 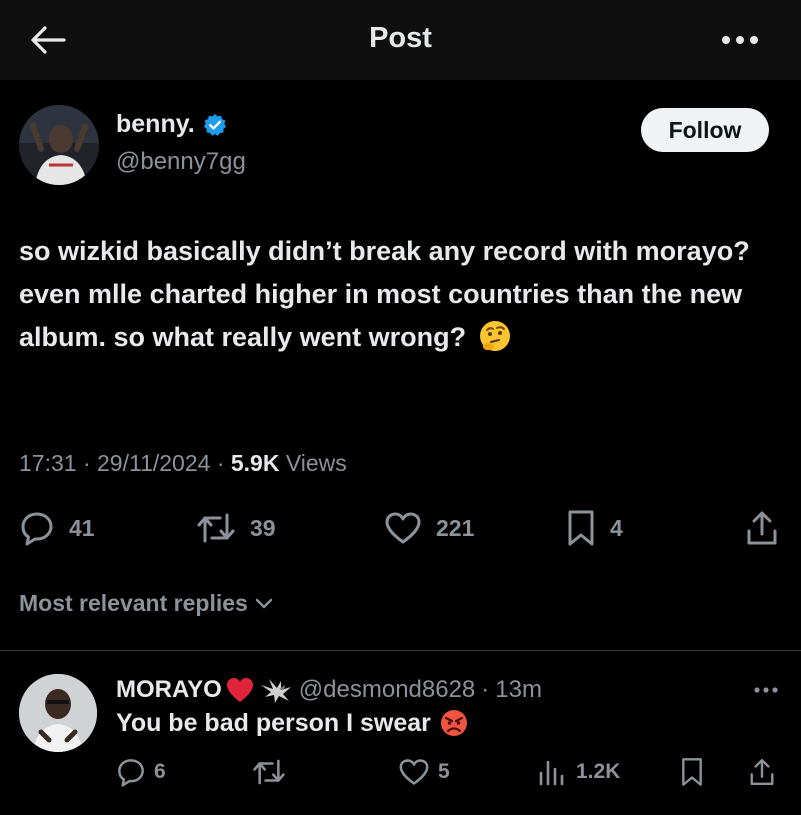 I want to click on reply-views-count: 1.2K, so click(x=598, y=771).